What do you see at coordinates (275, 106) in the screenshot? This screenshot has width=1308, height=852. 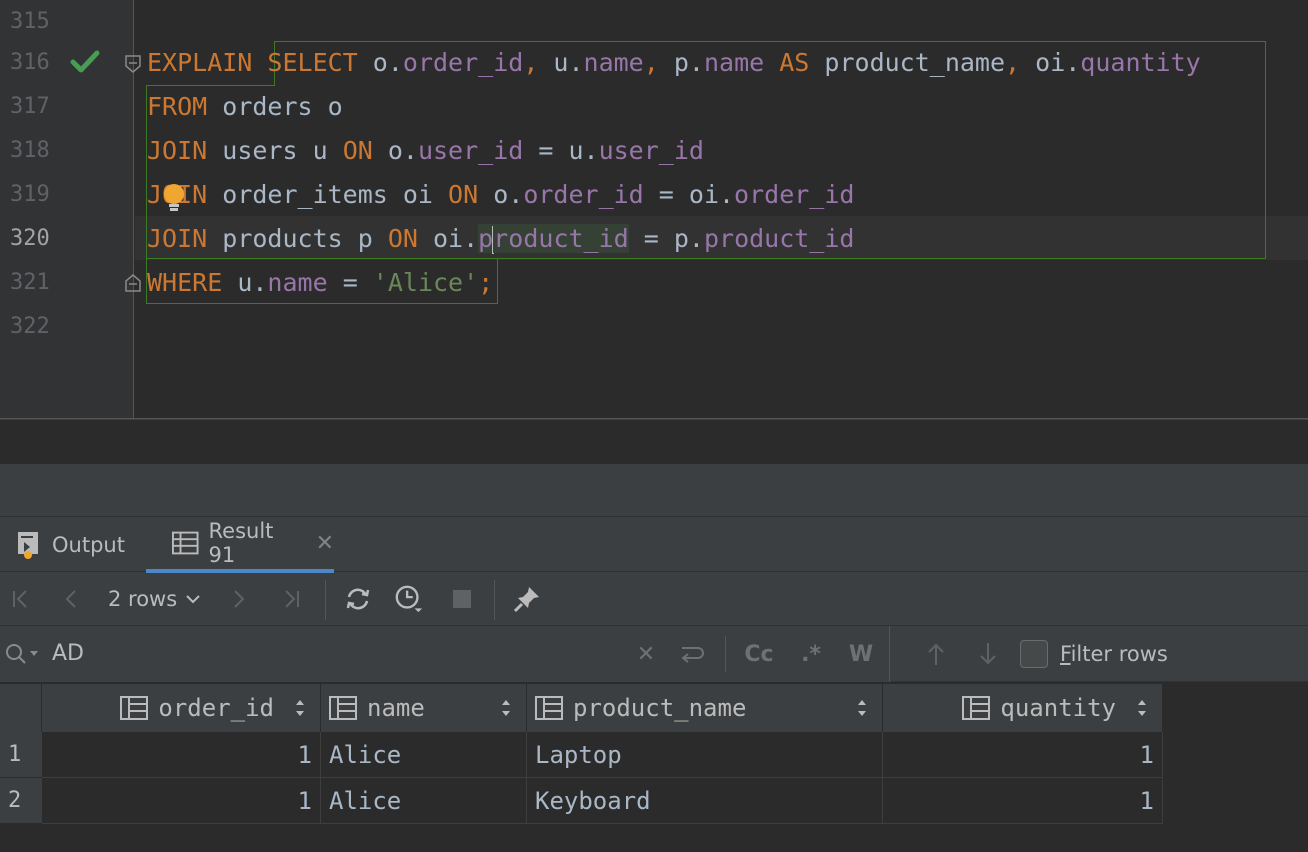 I see `code-token: orders o` at bounding box center [275, 106].